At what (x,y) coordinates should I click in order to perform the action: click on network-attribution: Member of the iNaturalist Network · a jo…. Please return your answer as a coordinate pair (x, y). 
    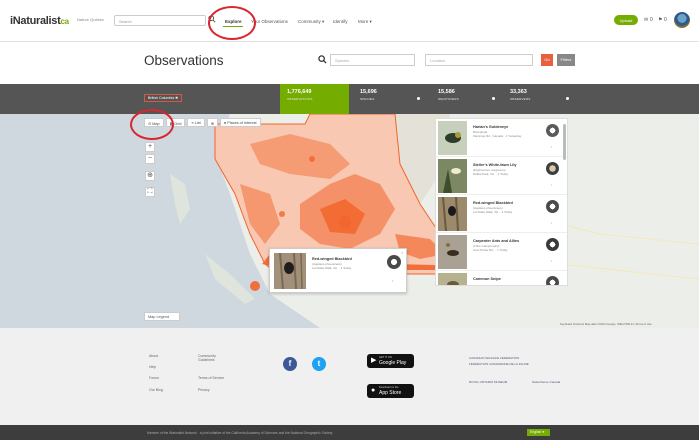
    Looking at the image, I should click on (239, 433).